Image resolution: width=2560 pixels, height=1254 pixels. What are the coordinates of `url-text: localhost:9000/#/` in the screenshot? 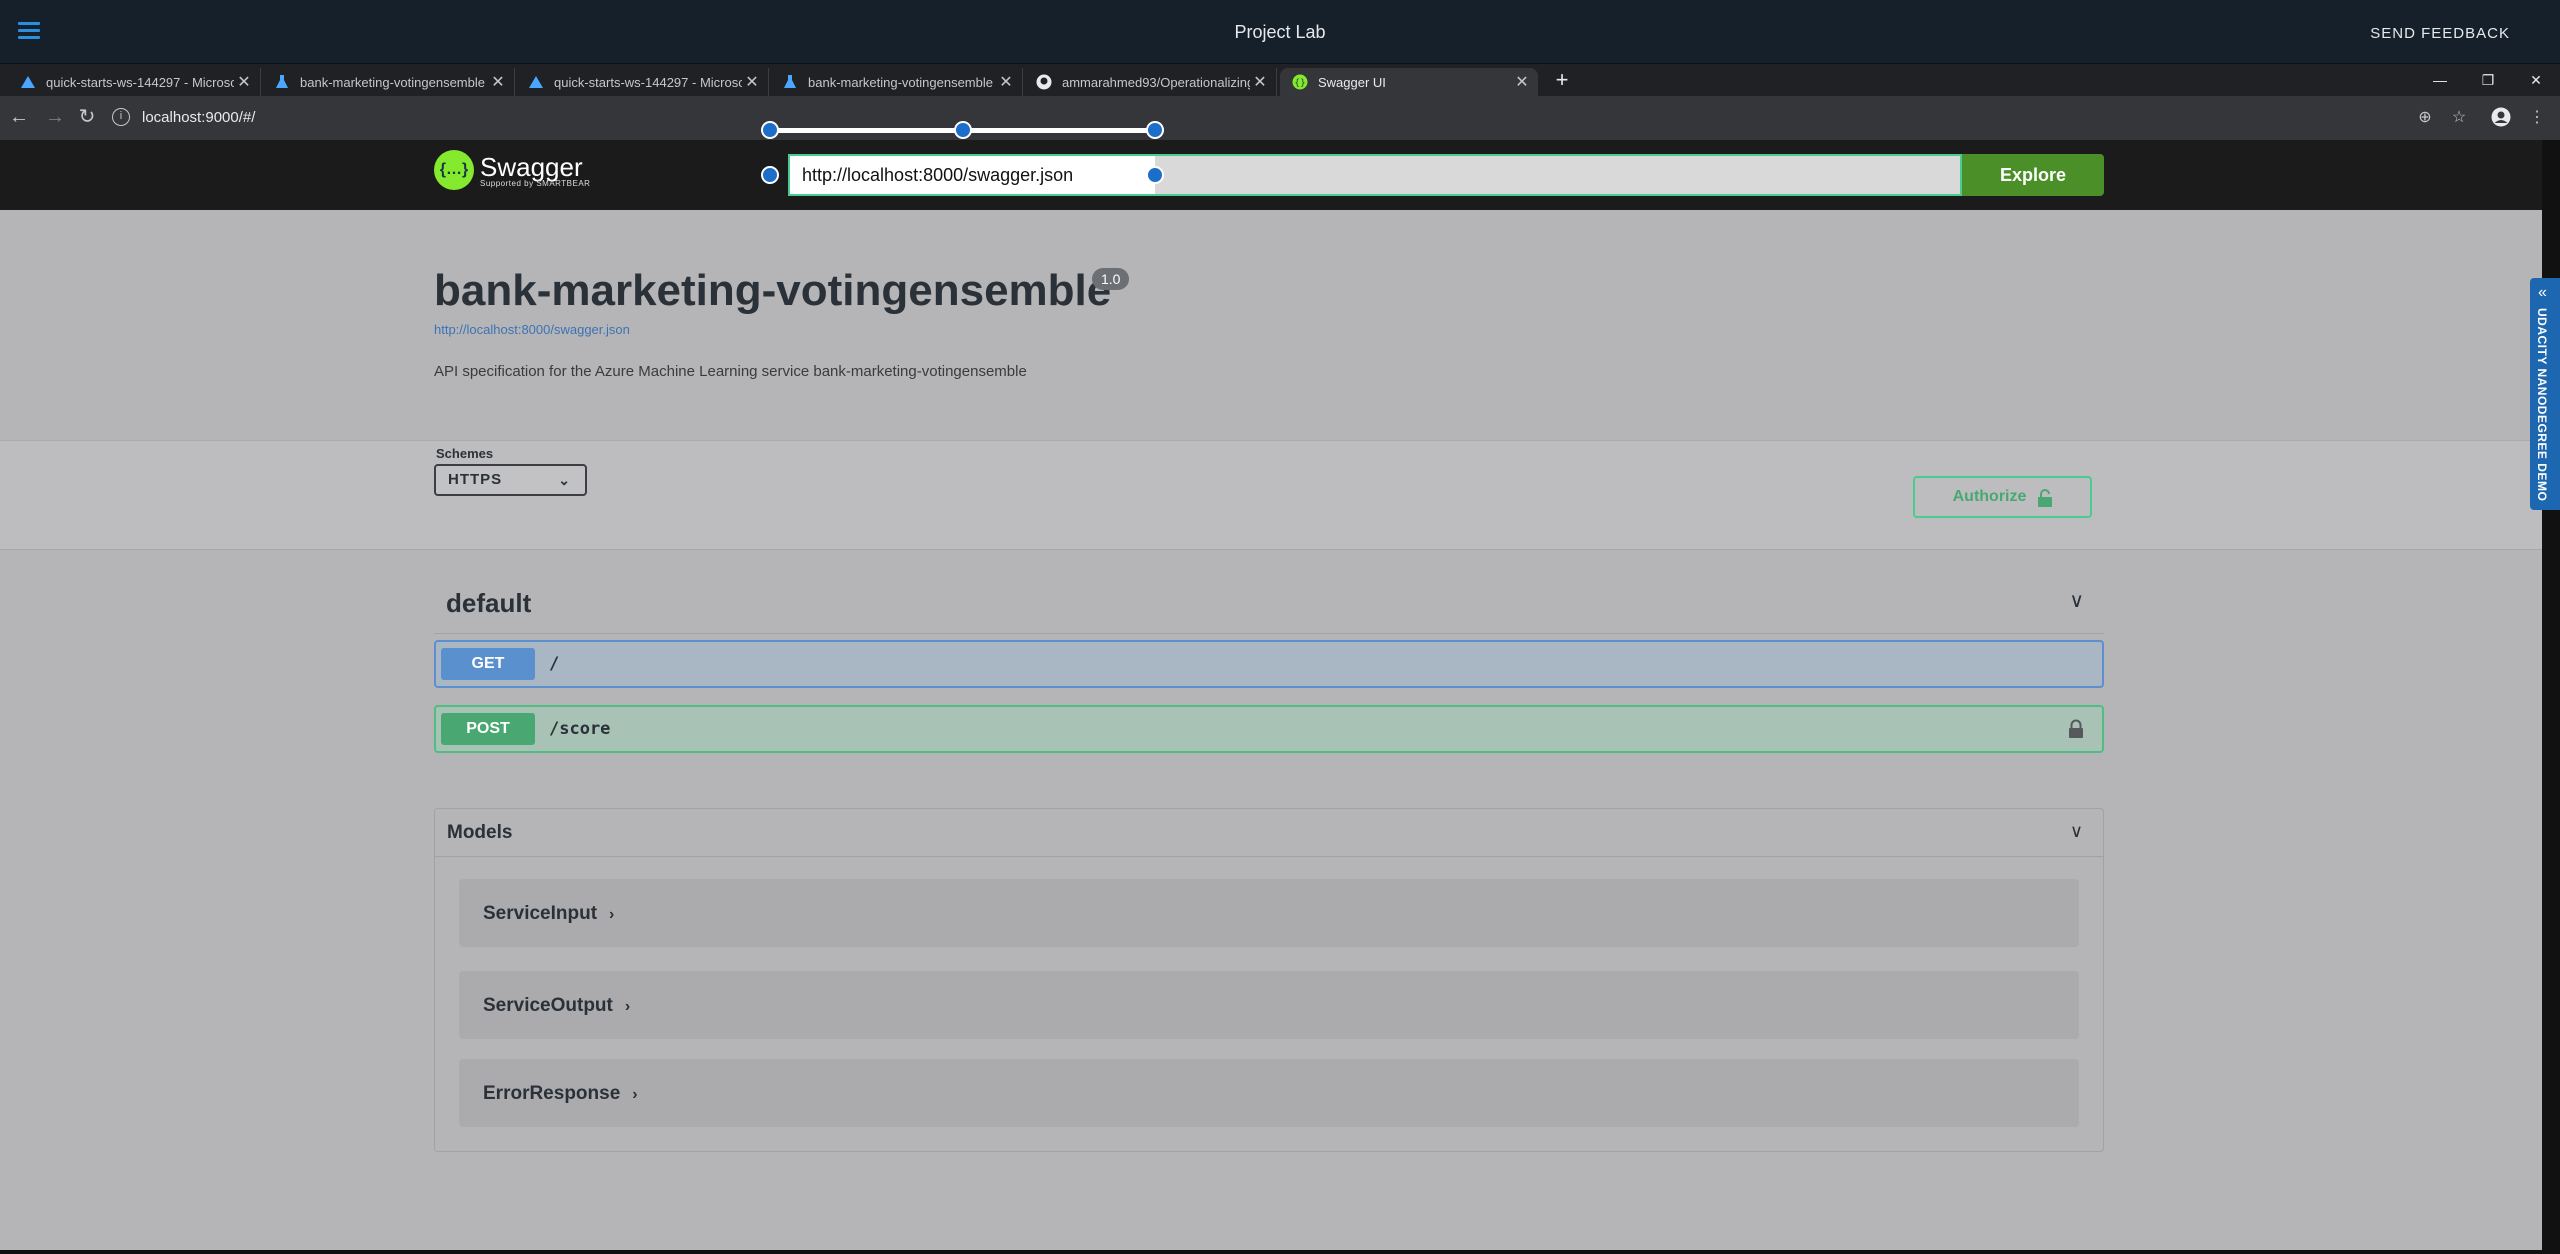 It's located at (199, 117).